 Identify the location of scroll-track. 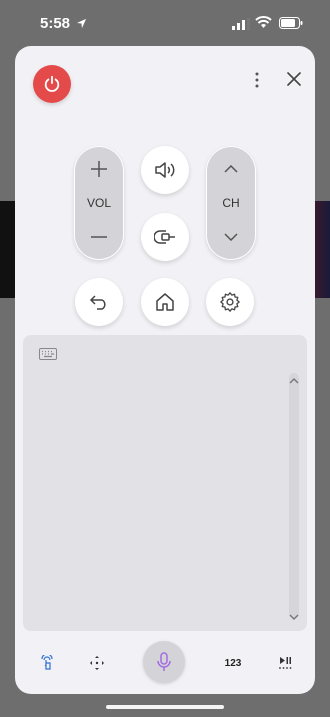
(294, 496).